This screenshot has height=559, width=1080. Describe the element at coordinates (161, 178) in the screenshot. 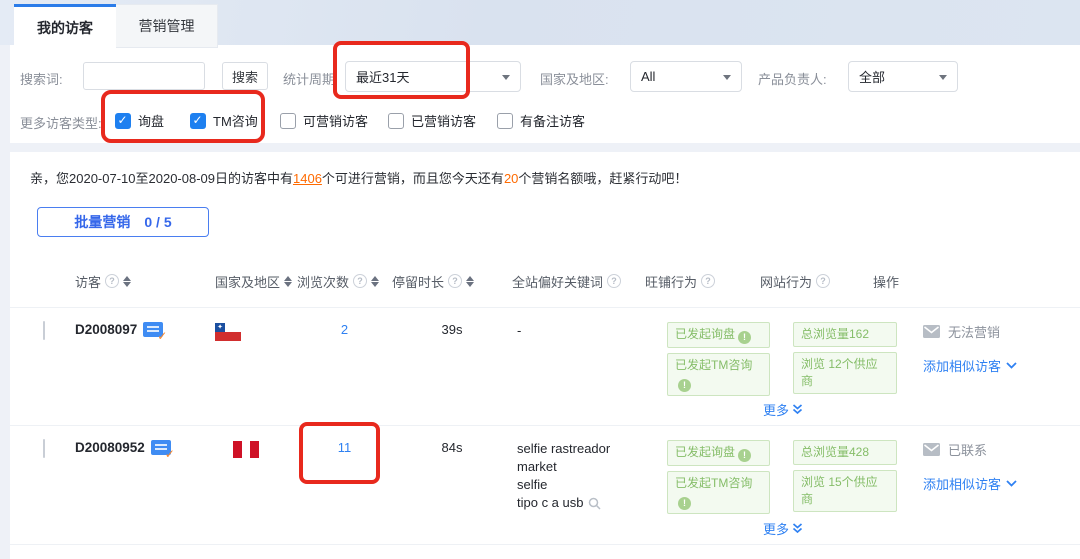

I see `notice-text: 亲，您2020-07-10至2020-08-09日的访客中有` at that location.